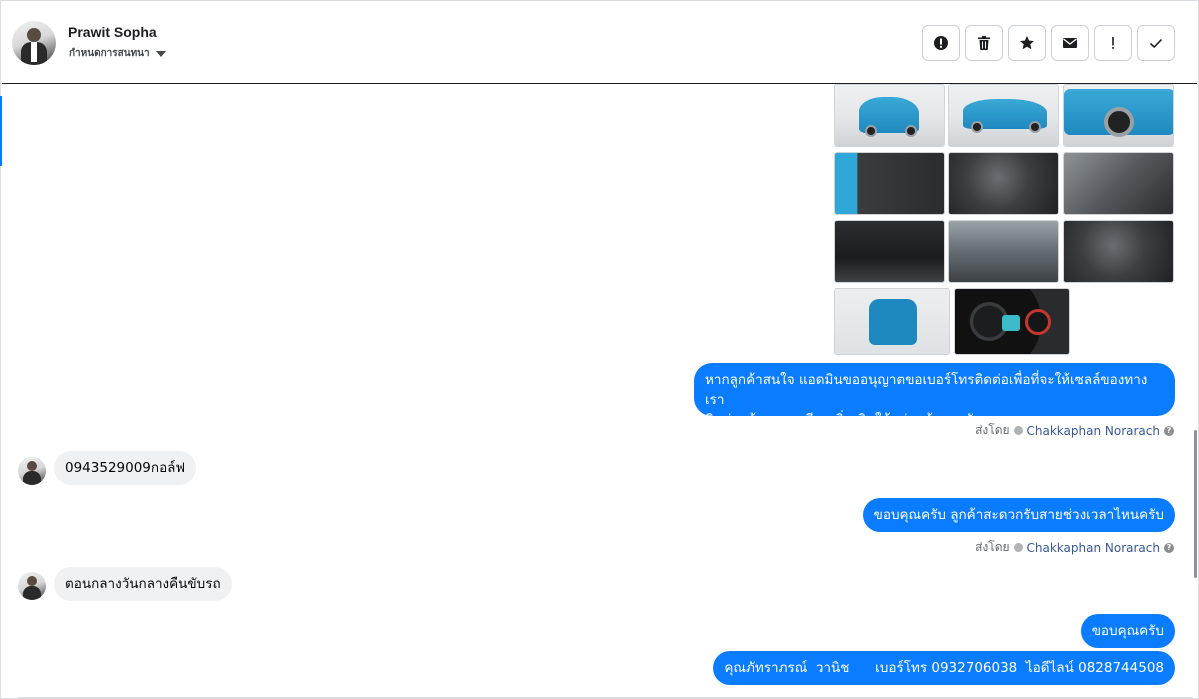 The image size is (1199, 699). Describe the element at coordinates (1012, 321) in the screenshot. I see `photo-instrument-cluster` at that location.